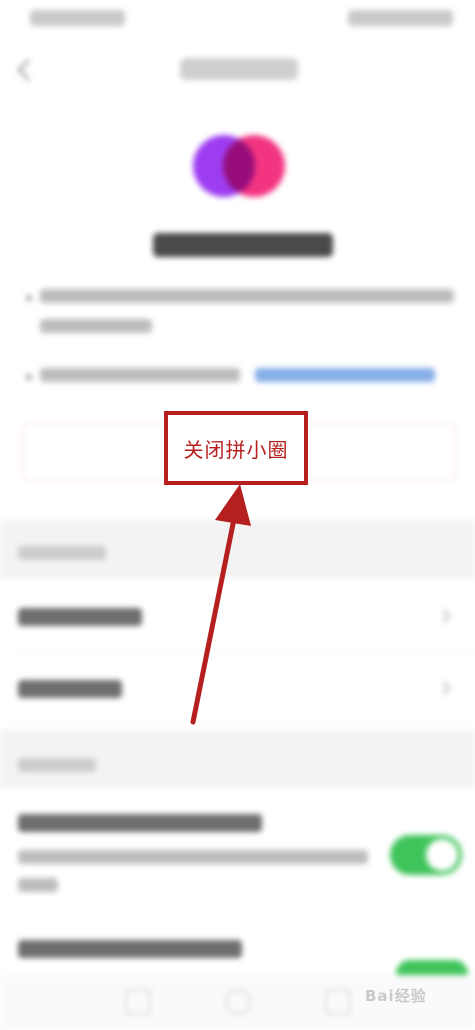  I want to click on chevron-left-icon, so click(25, 70).